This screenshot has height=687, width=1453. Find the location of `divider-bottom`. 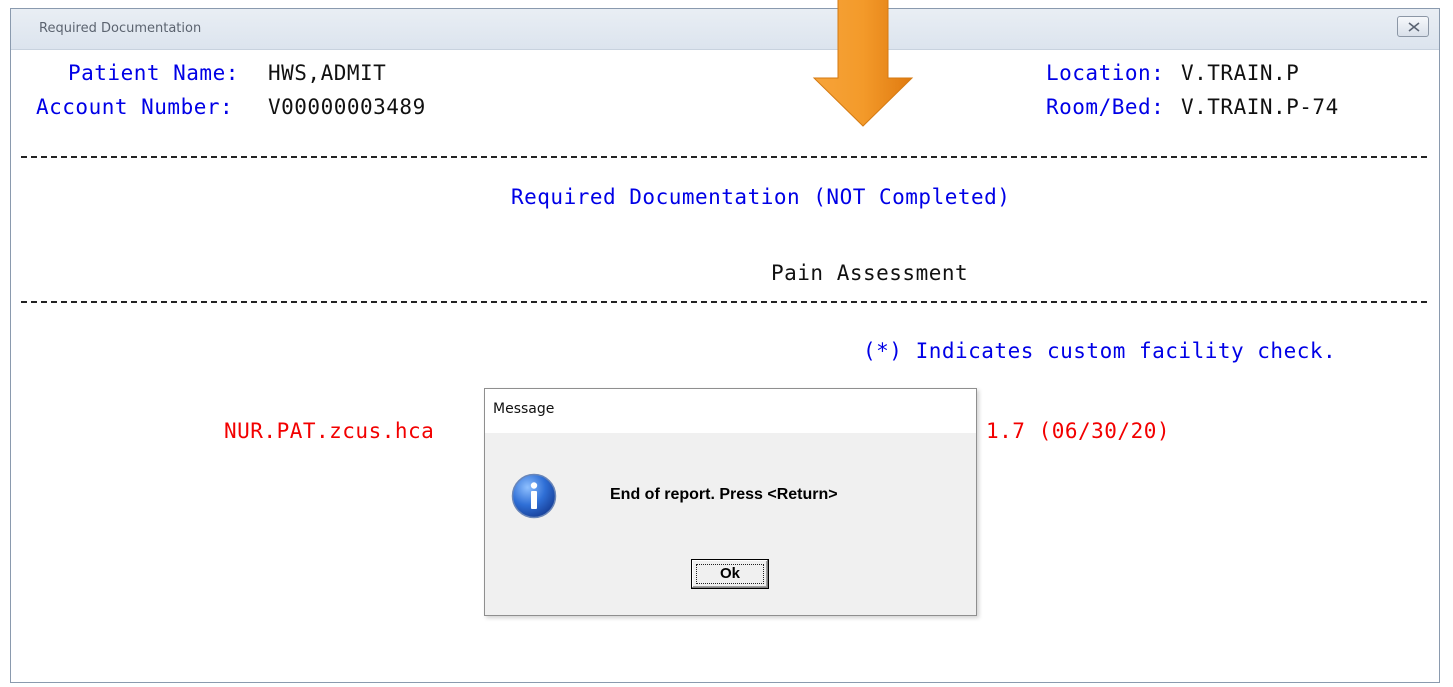

divider-bottom is located at coordinates (724, 302).